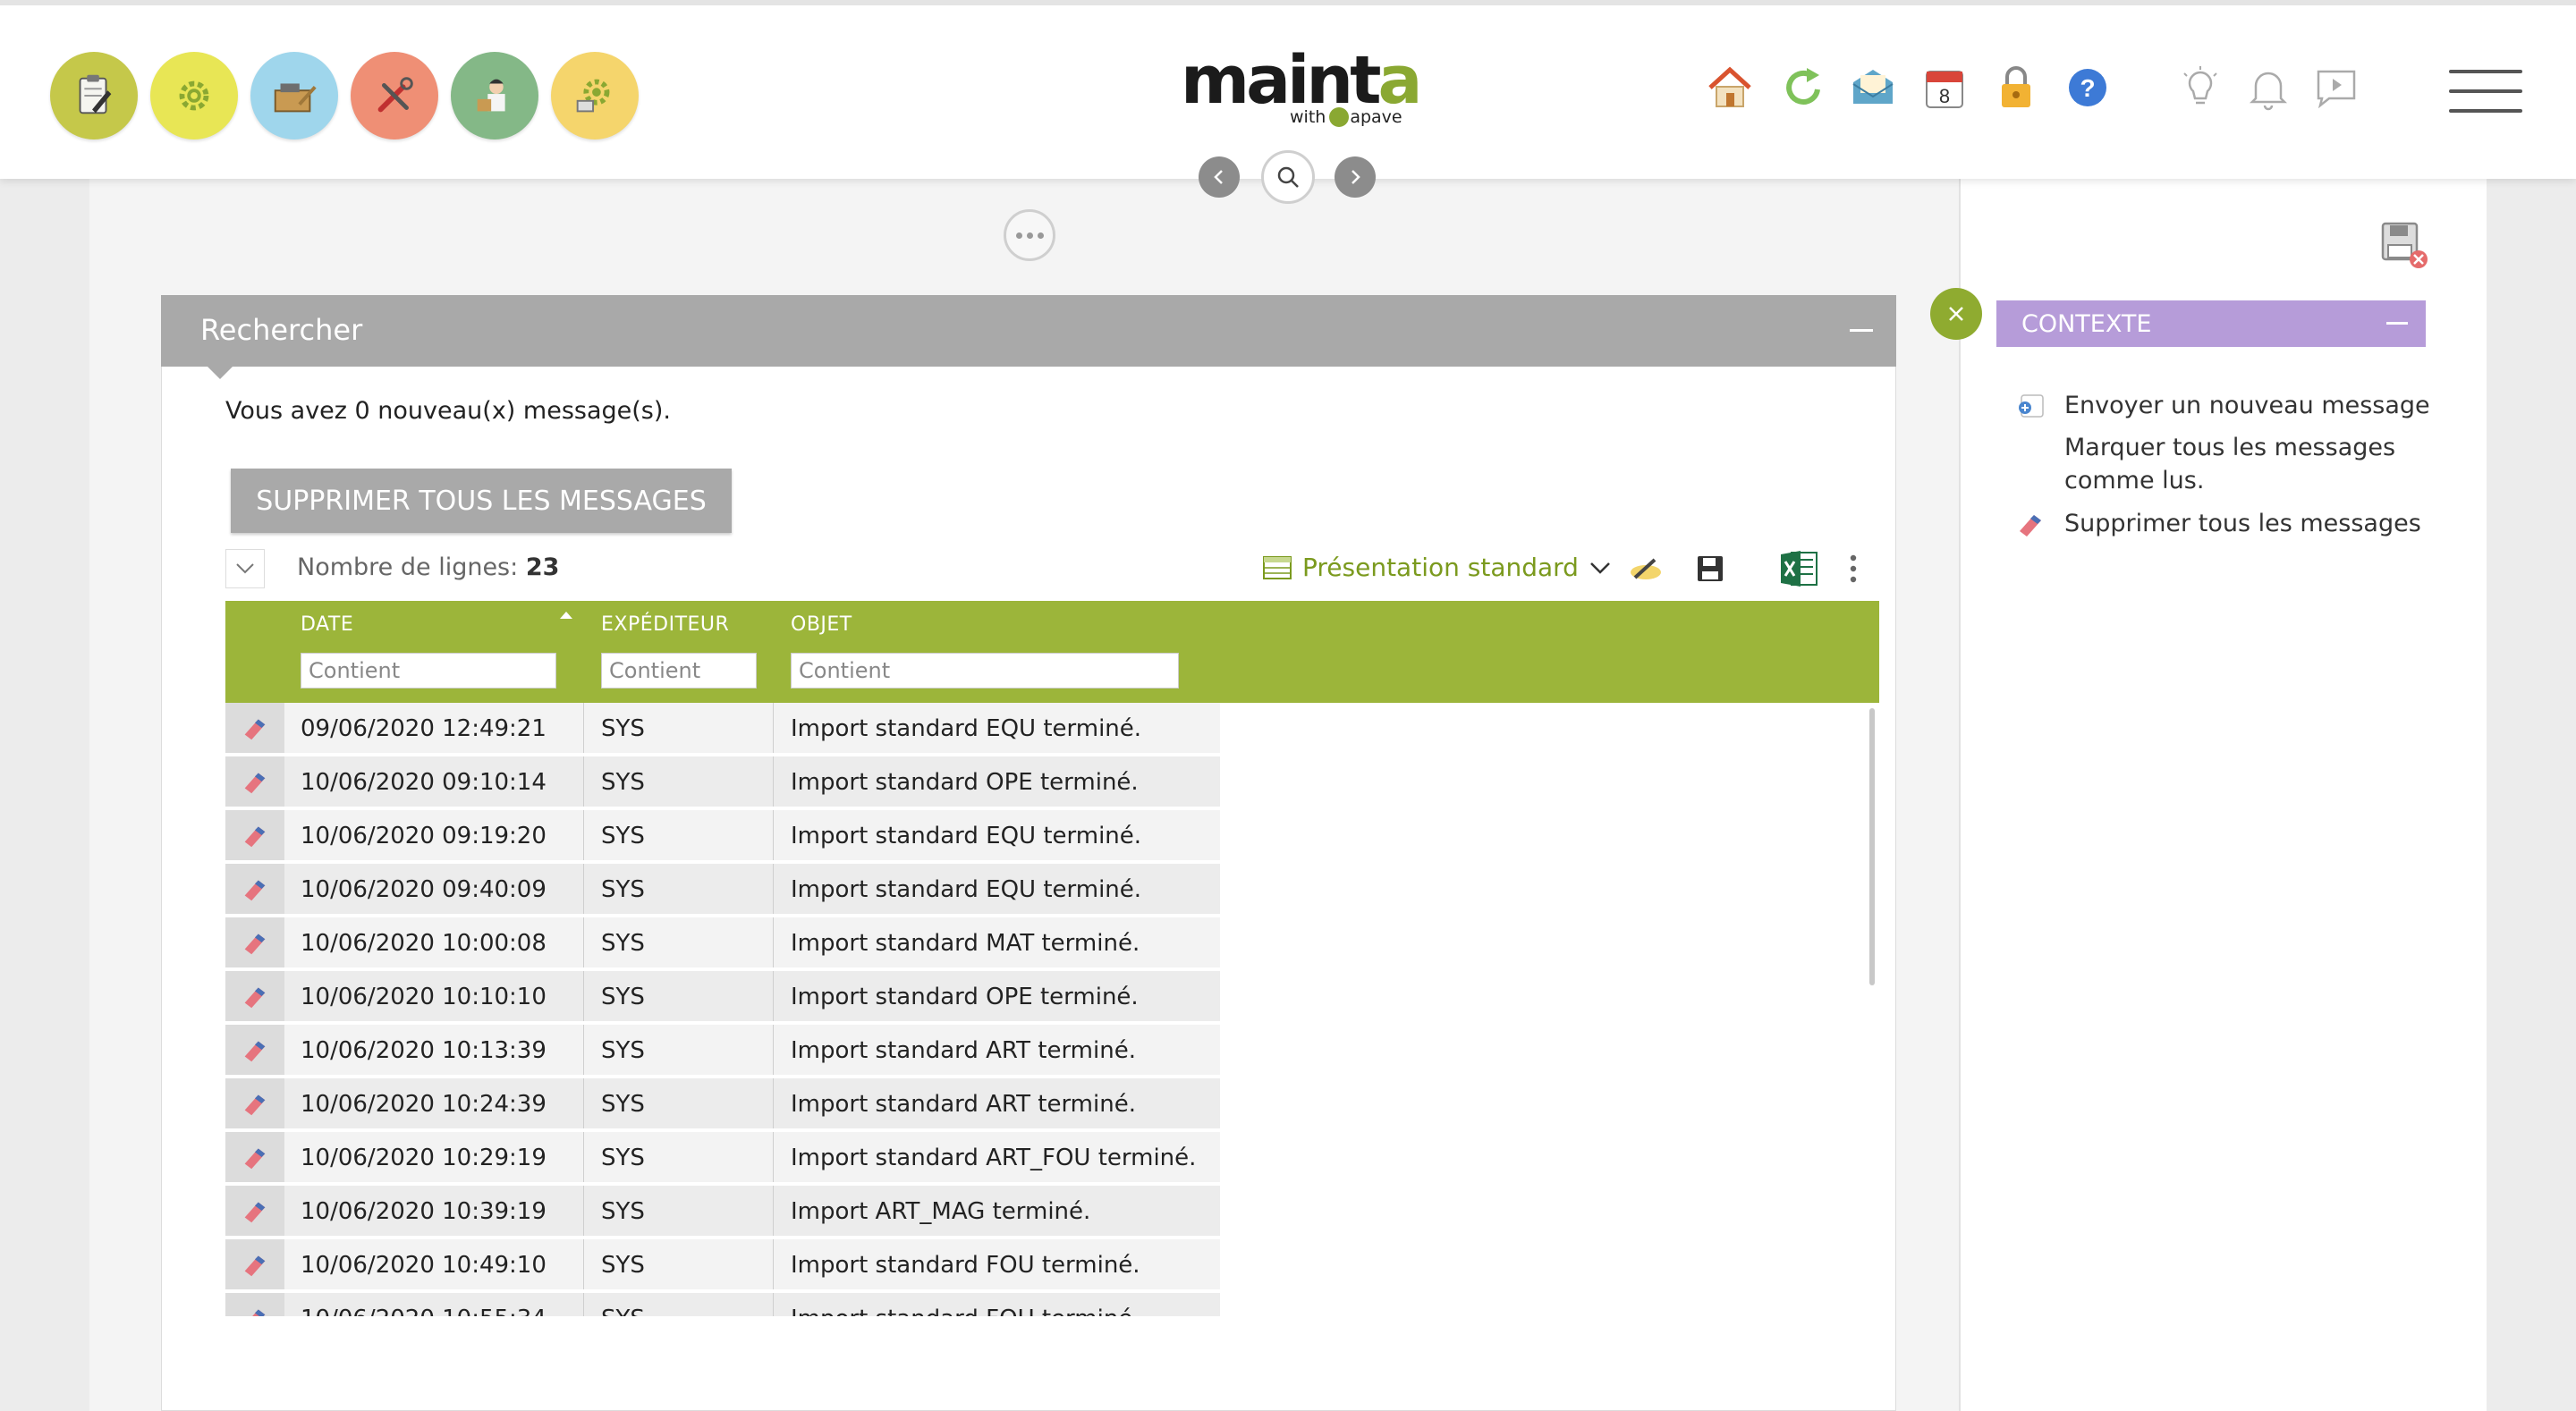 The image size is (2576, 1411). I want to click on search-panel-header: Rechercher, so click(1028, 331).